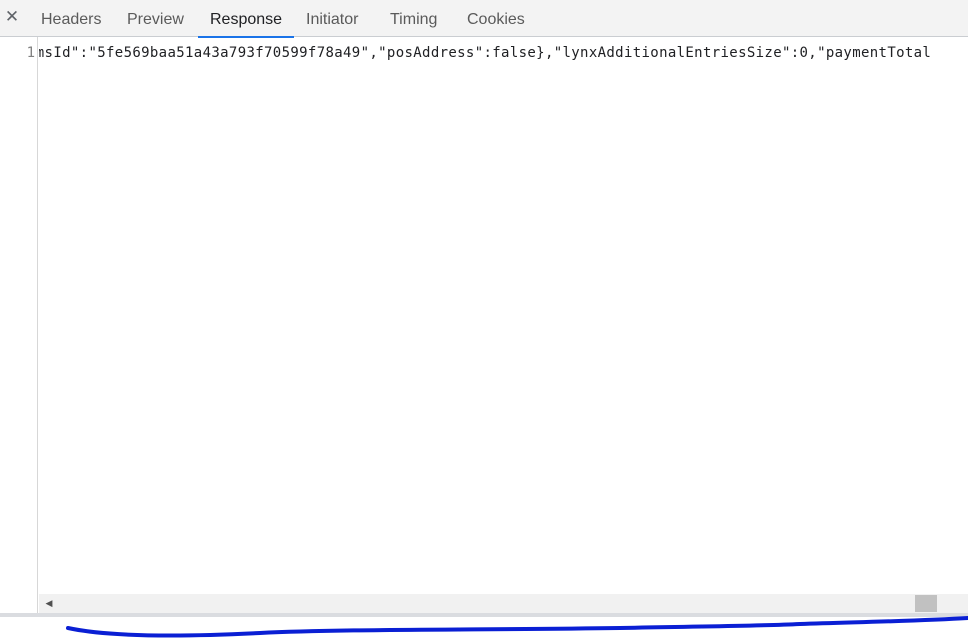 The image size is (968, 640). Describe the element at coordinates (246, 19) in the screenshot. I see `tab-response: Response` at that location.